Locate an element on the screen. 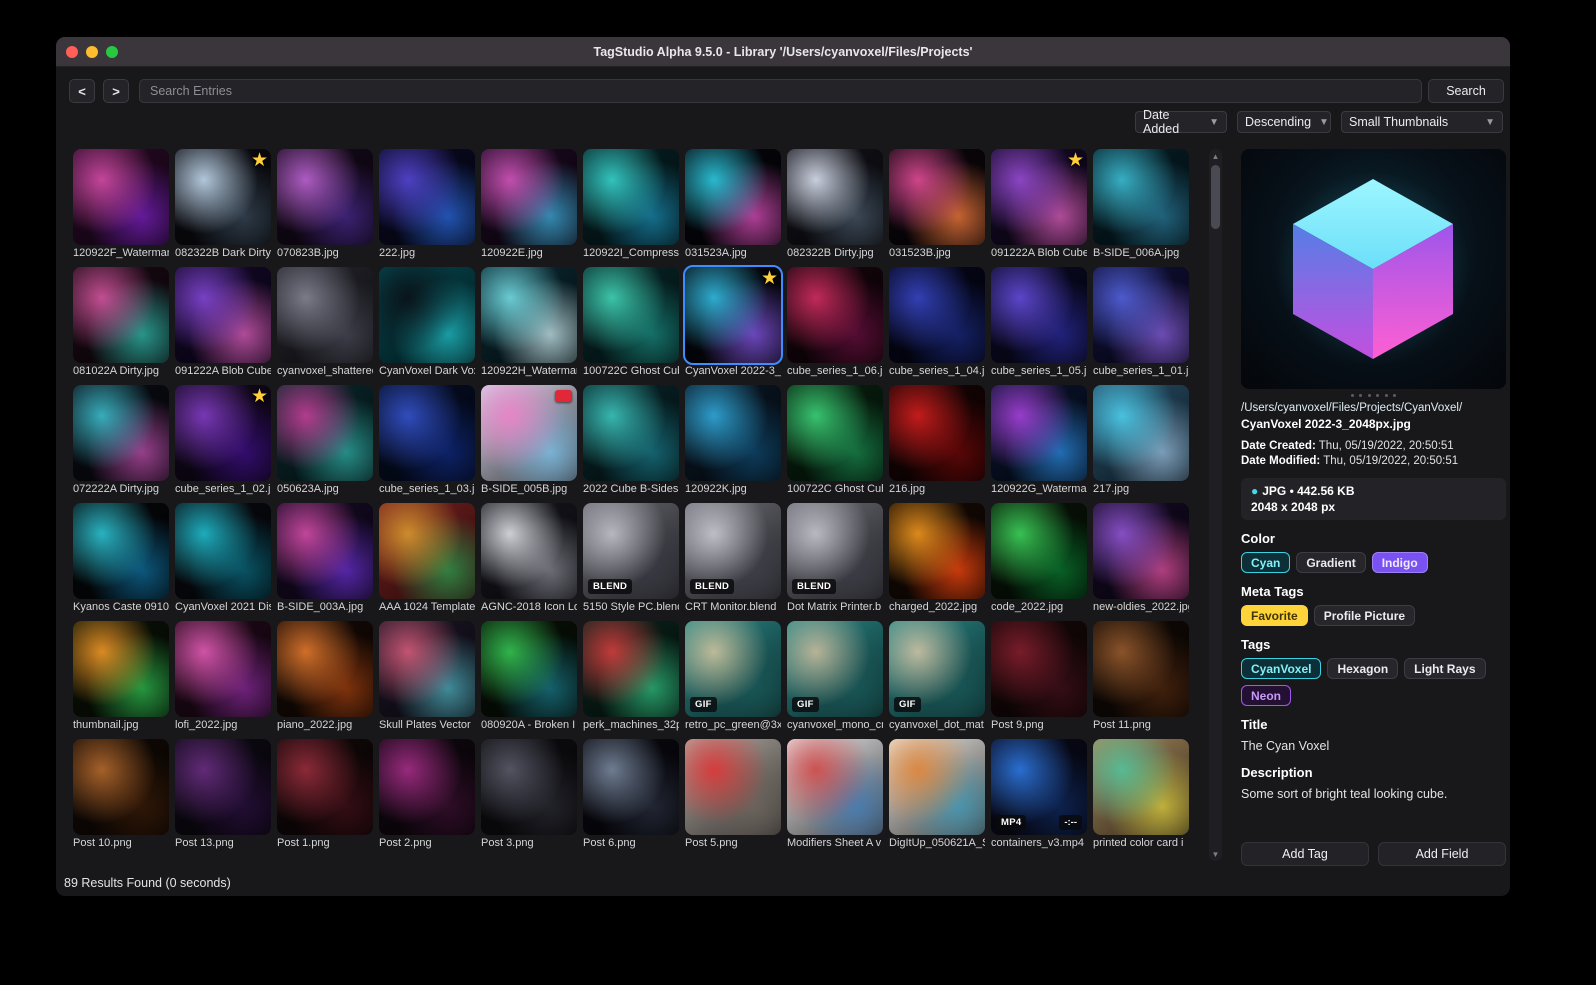  thumbnail-size-dropdown: Small Thumbnails ▼ is located at coordinates (1422, 122).